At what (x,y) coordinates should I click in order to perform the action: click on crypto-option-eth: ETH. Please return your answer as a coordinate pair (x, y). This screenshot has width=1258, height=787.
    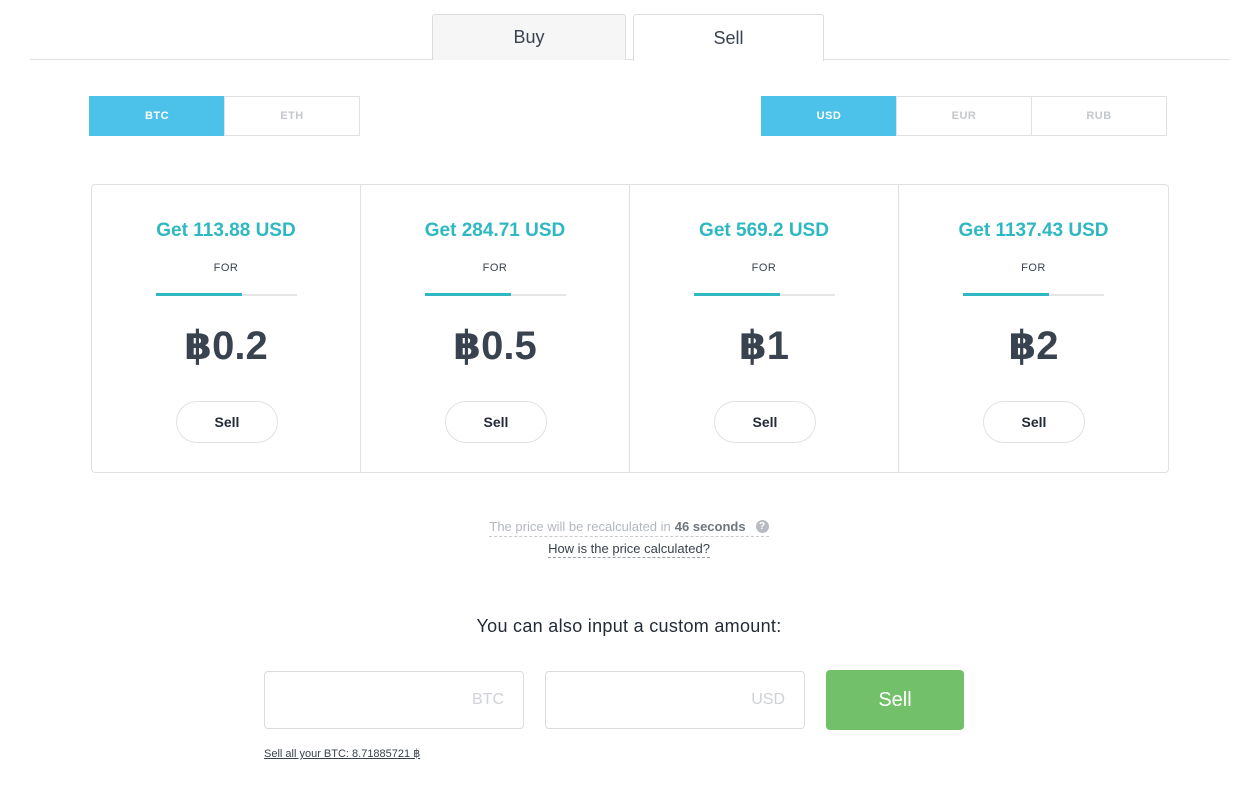
    Looking at the image, I should click on (292, 116).